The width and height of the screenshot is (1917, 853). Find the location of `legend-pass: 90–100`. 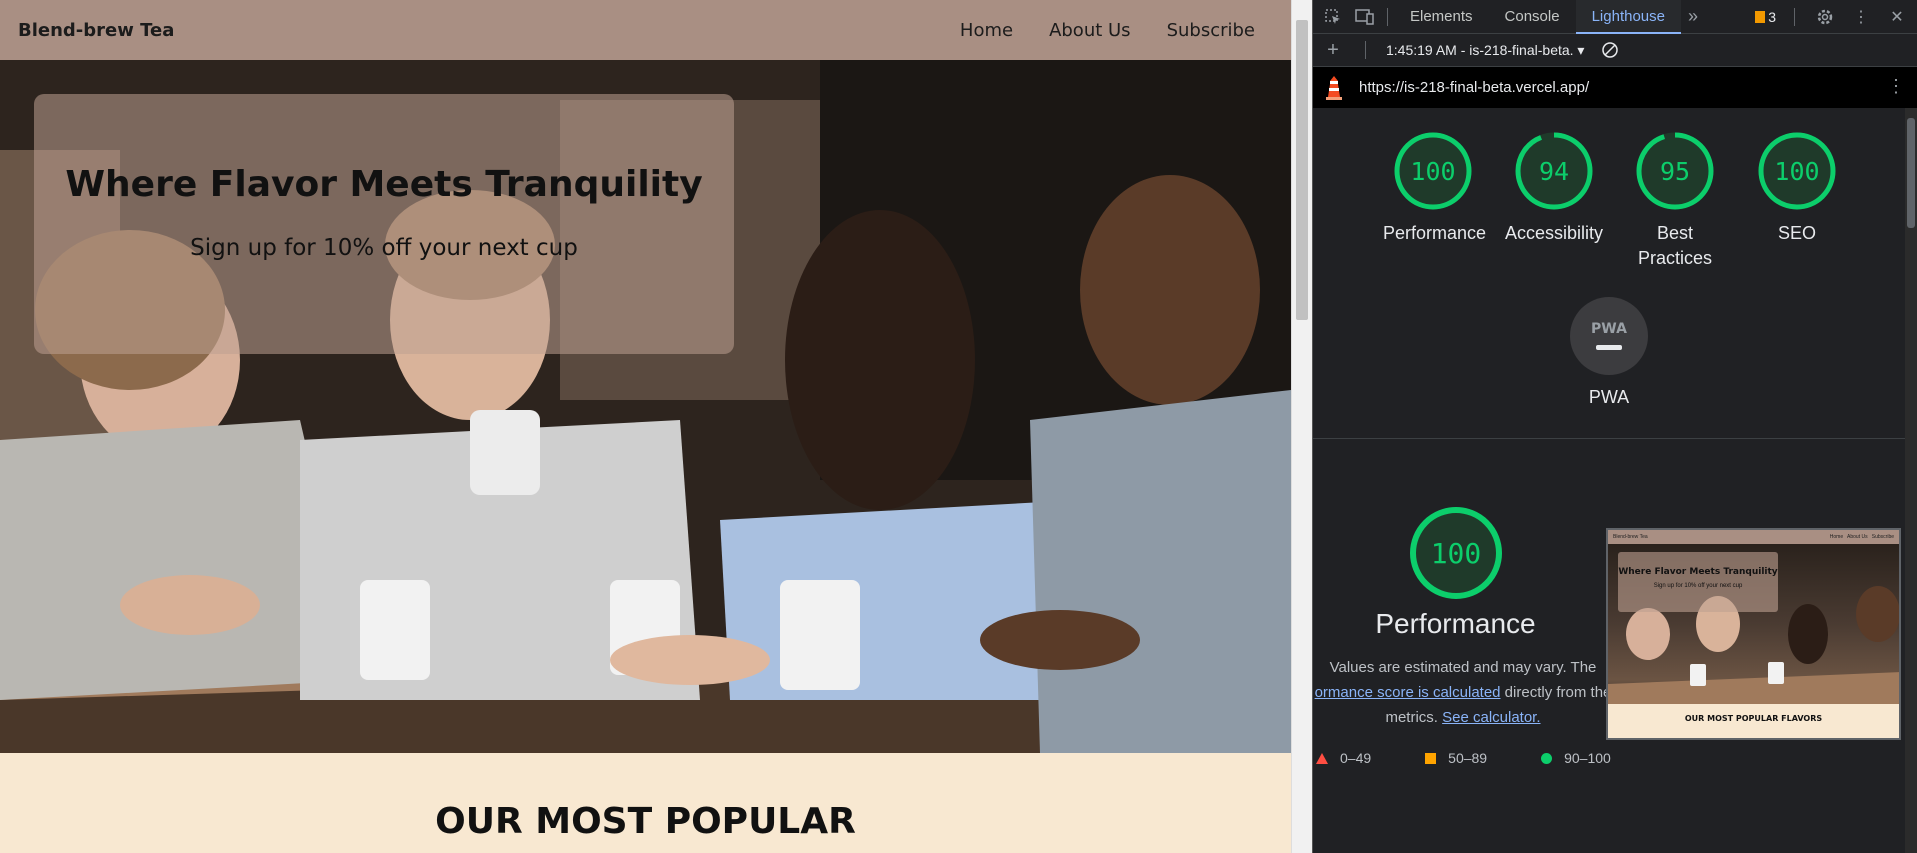

legend-pass: 90–100 is located at coordinates (1576, 758).